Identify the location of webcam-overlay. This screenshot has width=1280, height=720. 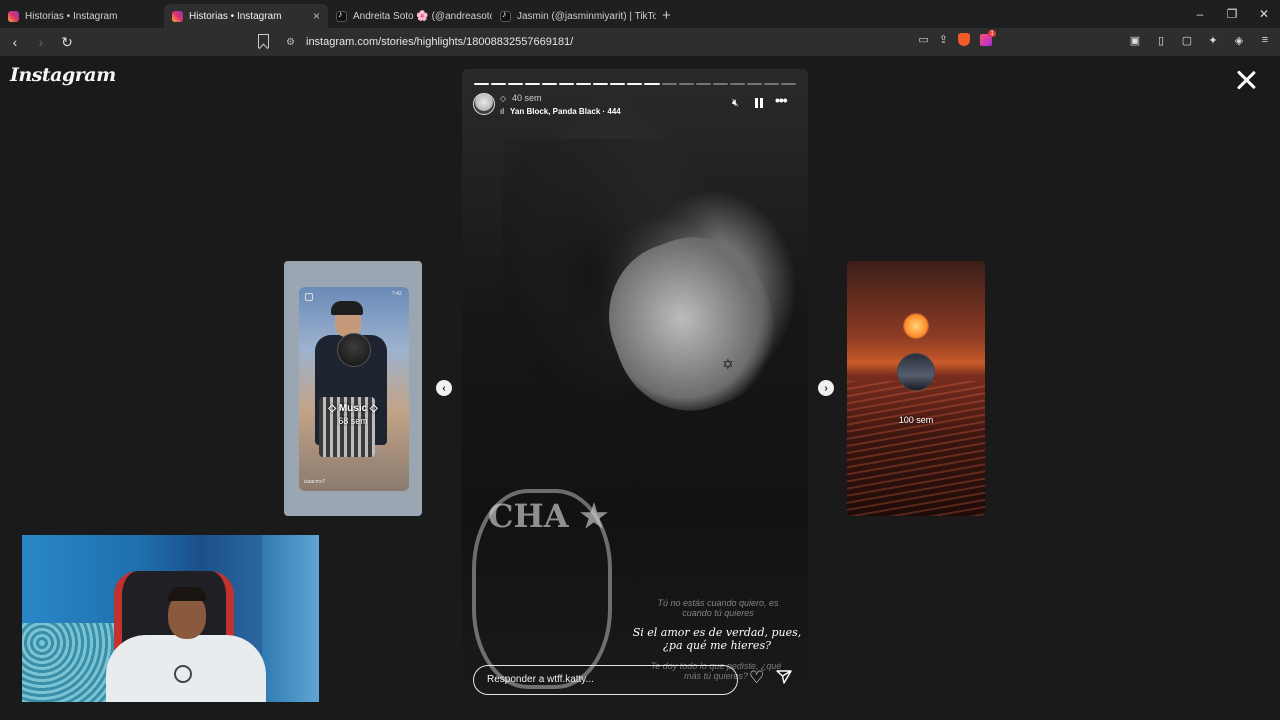
(170, 618).